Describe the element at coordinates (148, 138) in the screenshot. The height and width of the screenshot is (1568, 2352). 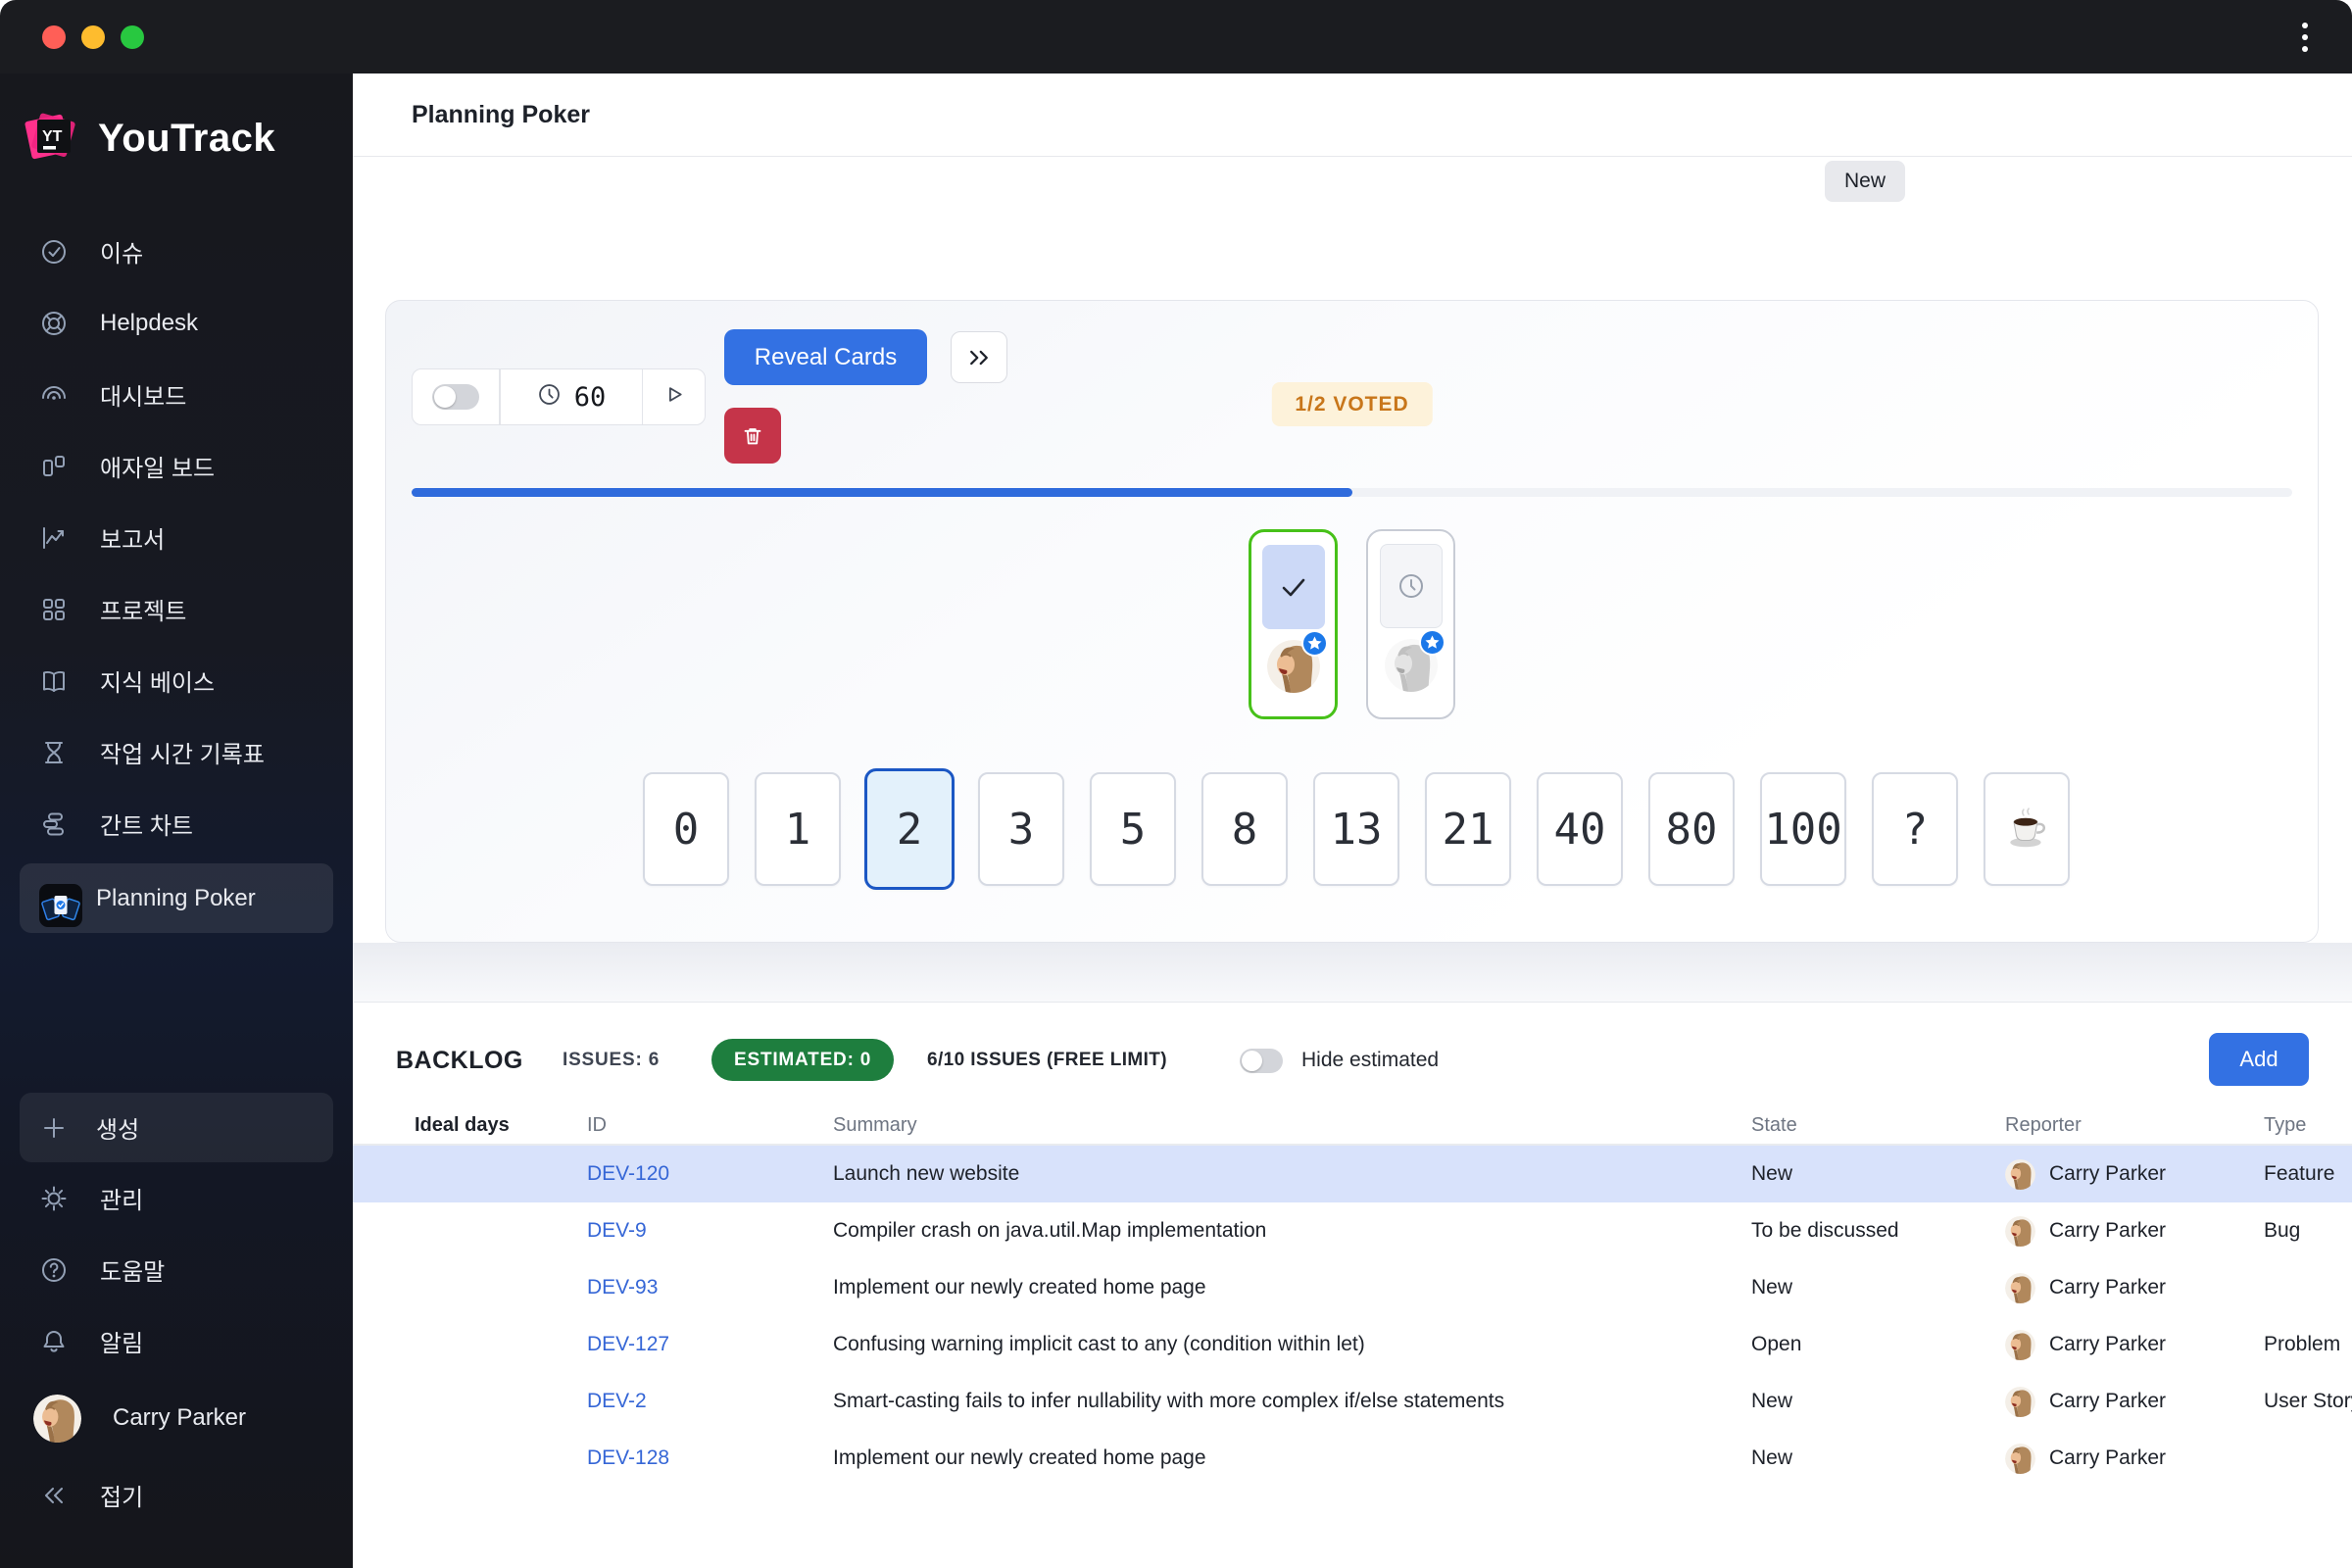
I see `youtrack-logo: YT YouTrack` at that location.